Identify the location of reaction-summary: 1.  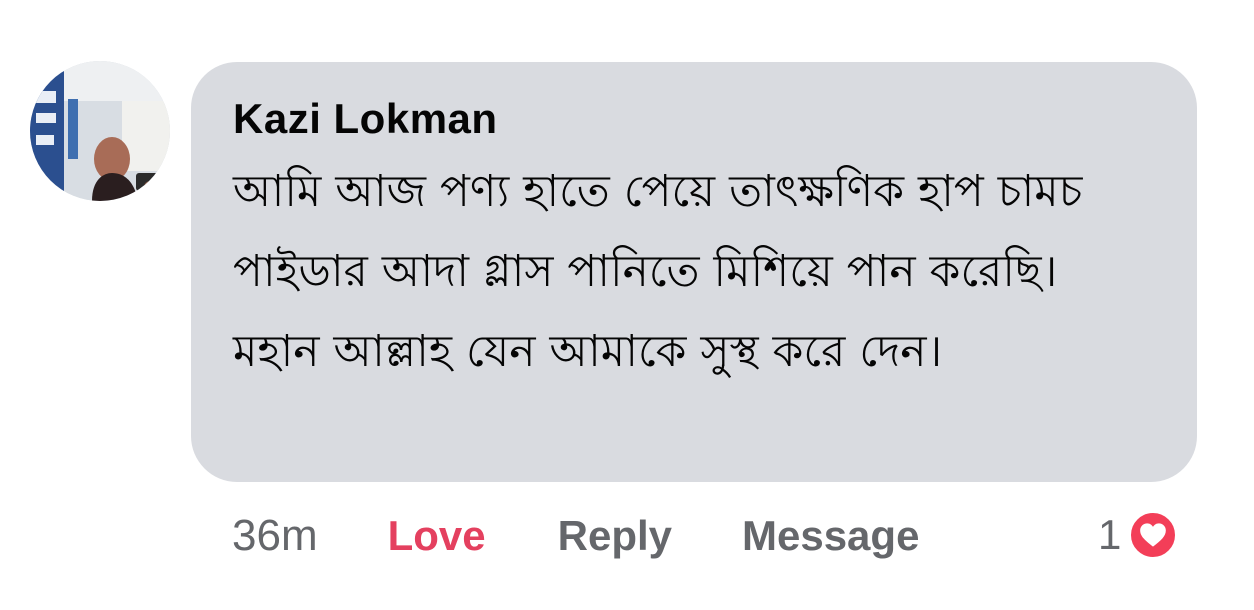
(1139, 535).